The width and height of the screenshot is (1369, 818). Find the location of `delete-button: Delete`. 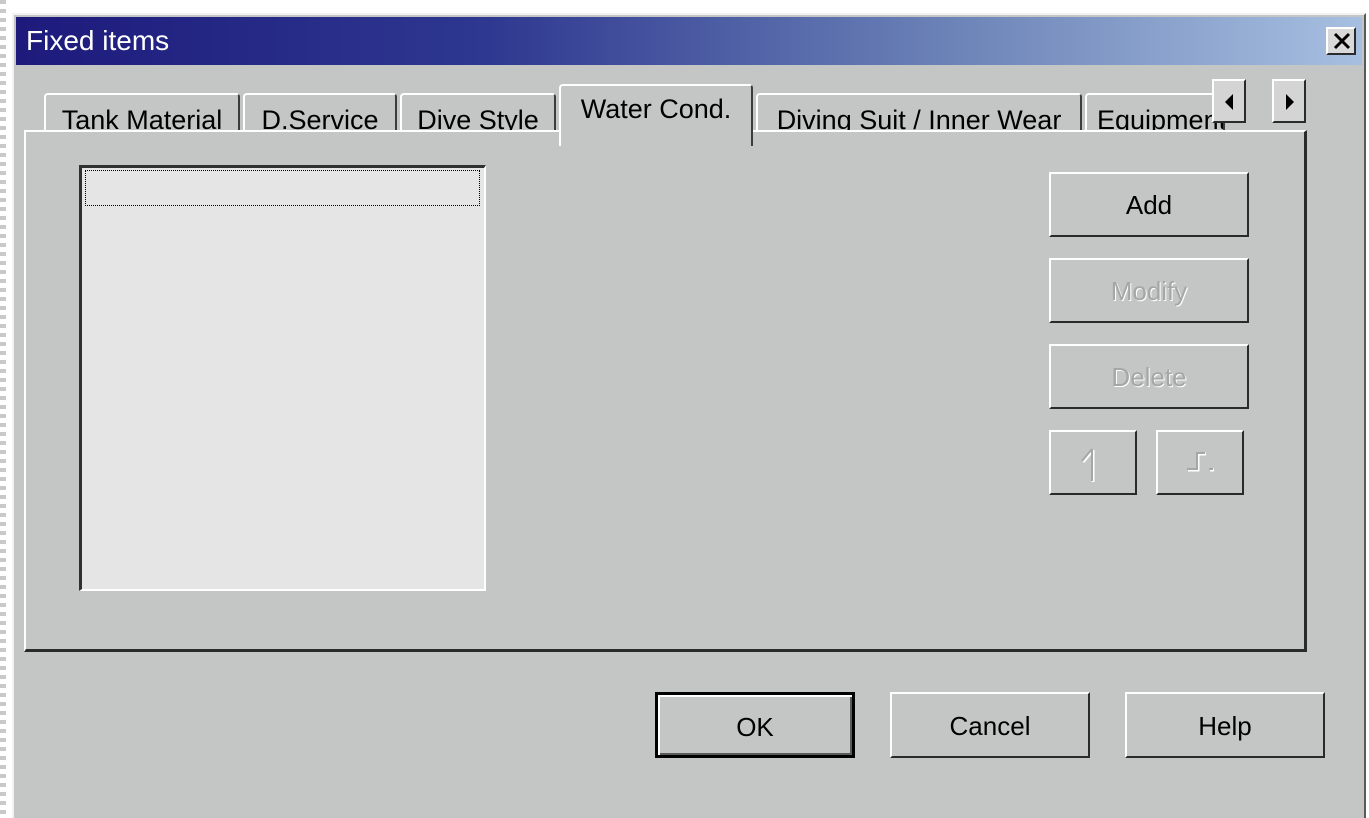

delete-button: Delete is located at coordinates (1149, 376).